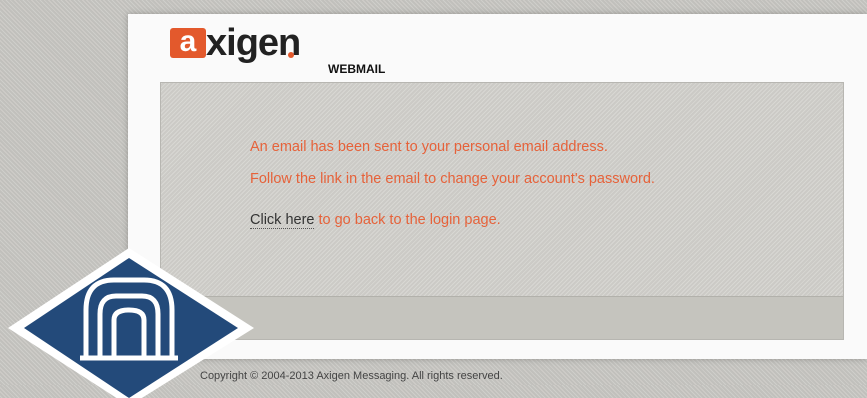 This screenshot has height=398, width=867. What do you see at coordinates (357, 69) in the screenshot?
I see `logo-subtitle: WEBMAIL` at bounding box center [357, 69].